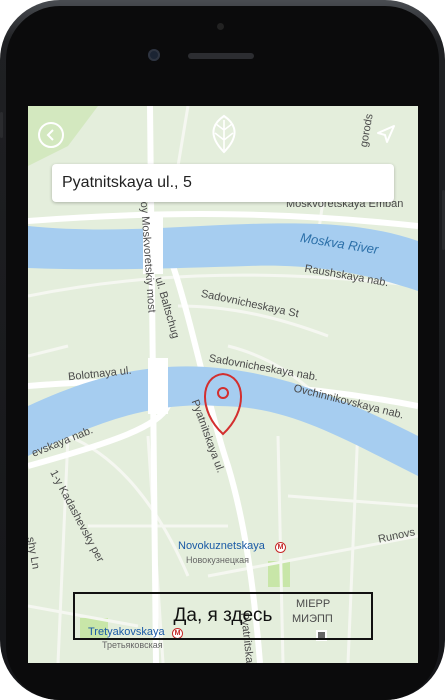 The width and height of the screenshot is (445, 700). I want to click on navigation-arrow-icon, so click(386, 134).